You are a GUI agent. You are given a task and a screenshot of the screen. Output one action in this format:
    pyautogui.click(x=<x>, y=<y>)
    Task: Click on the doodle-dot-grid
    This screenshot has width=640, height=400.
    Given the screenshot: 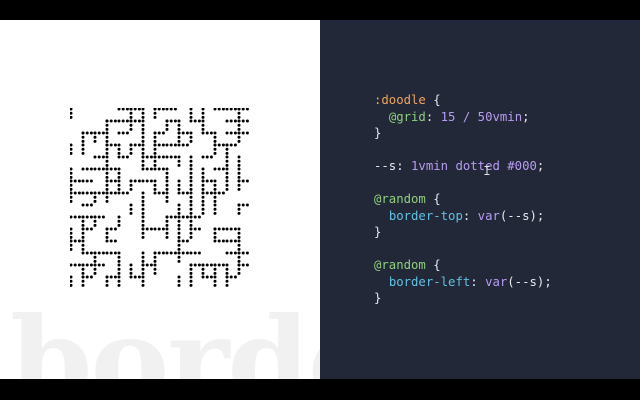 What is the action you would take?
    pyautogui.click(x=160, y=198)
    